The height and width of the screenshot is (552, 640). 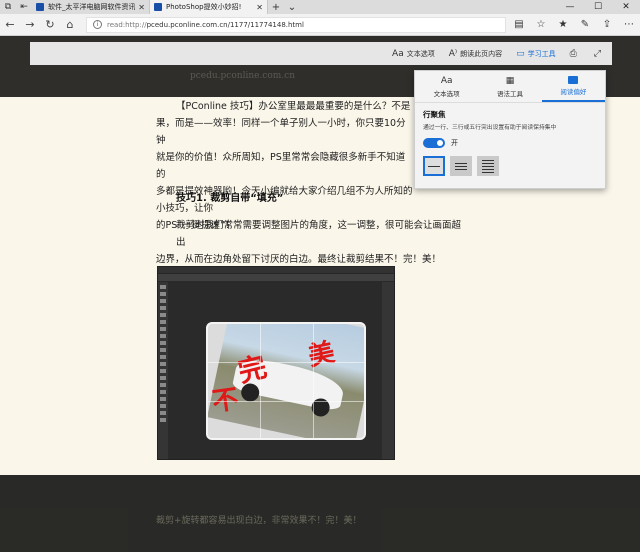 What do you see at coordinates (446, 93) in the screenshot?
I see `tab-label: 文本选项` at bounding box center [446, 93].